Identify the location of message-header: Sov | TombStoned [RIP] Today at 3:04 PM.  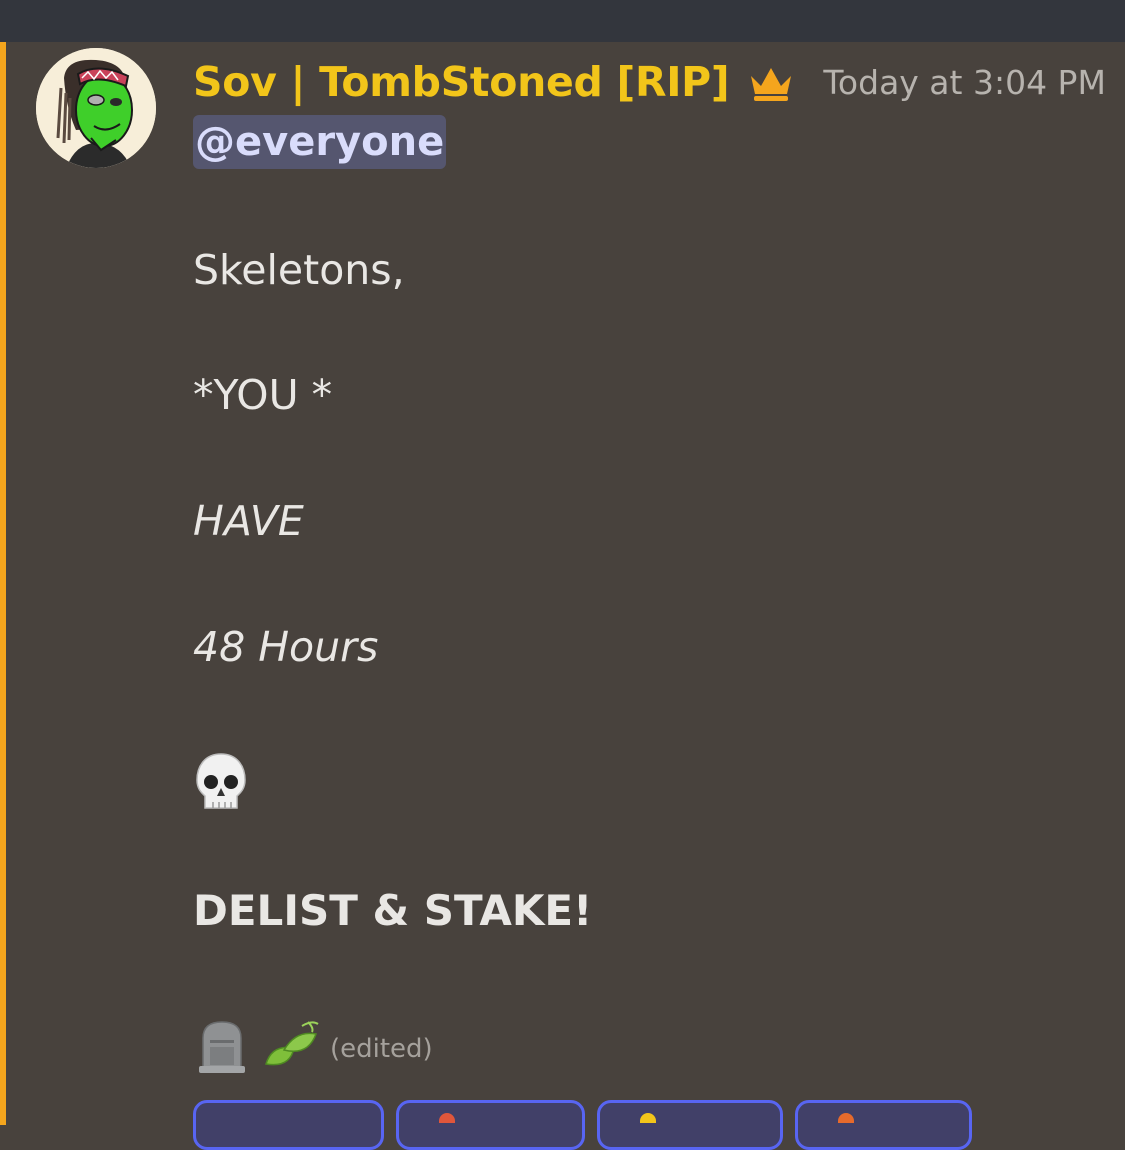
(649, 82).